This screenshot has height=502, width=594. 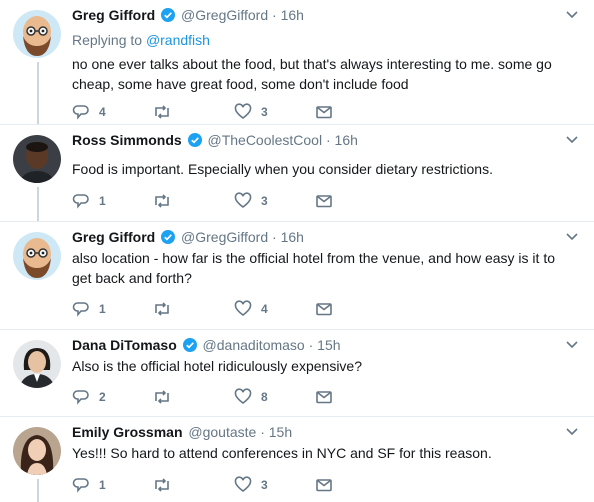 I want to click on display-name: Emily Grossman, so click(x=127, y=432).